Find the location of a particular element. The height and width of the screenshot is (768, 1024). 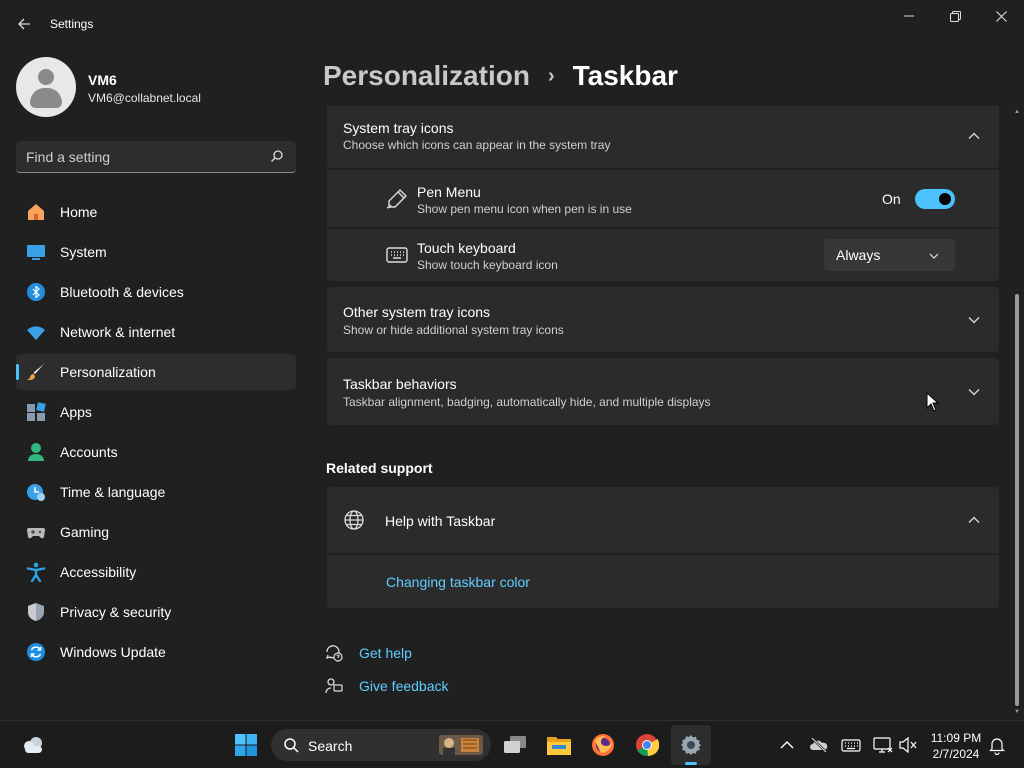

sidebar-item-label: Time & language is located at coordinates (113, 492).